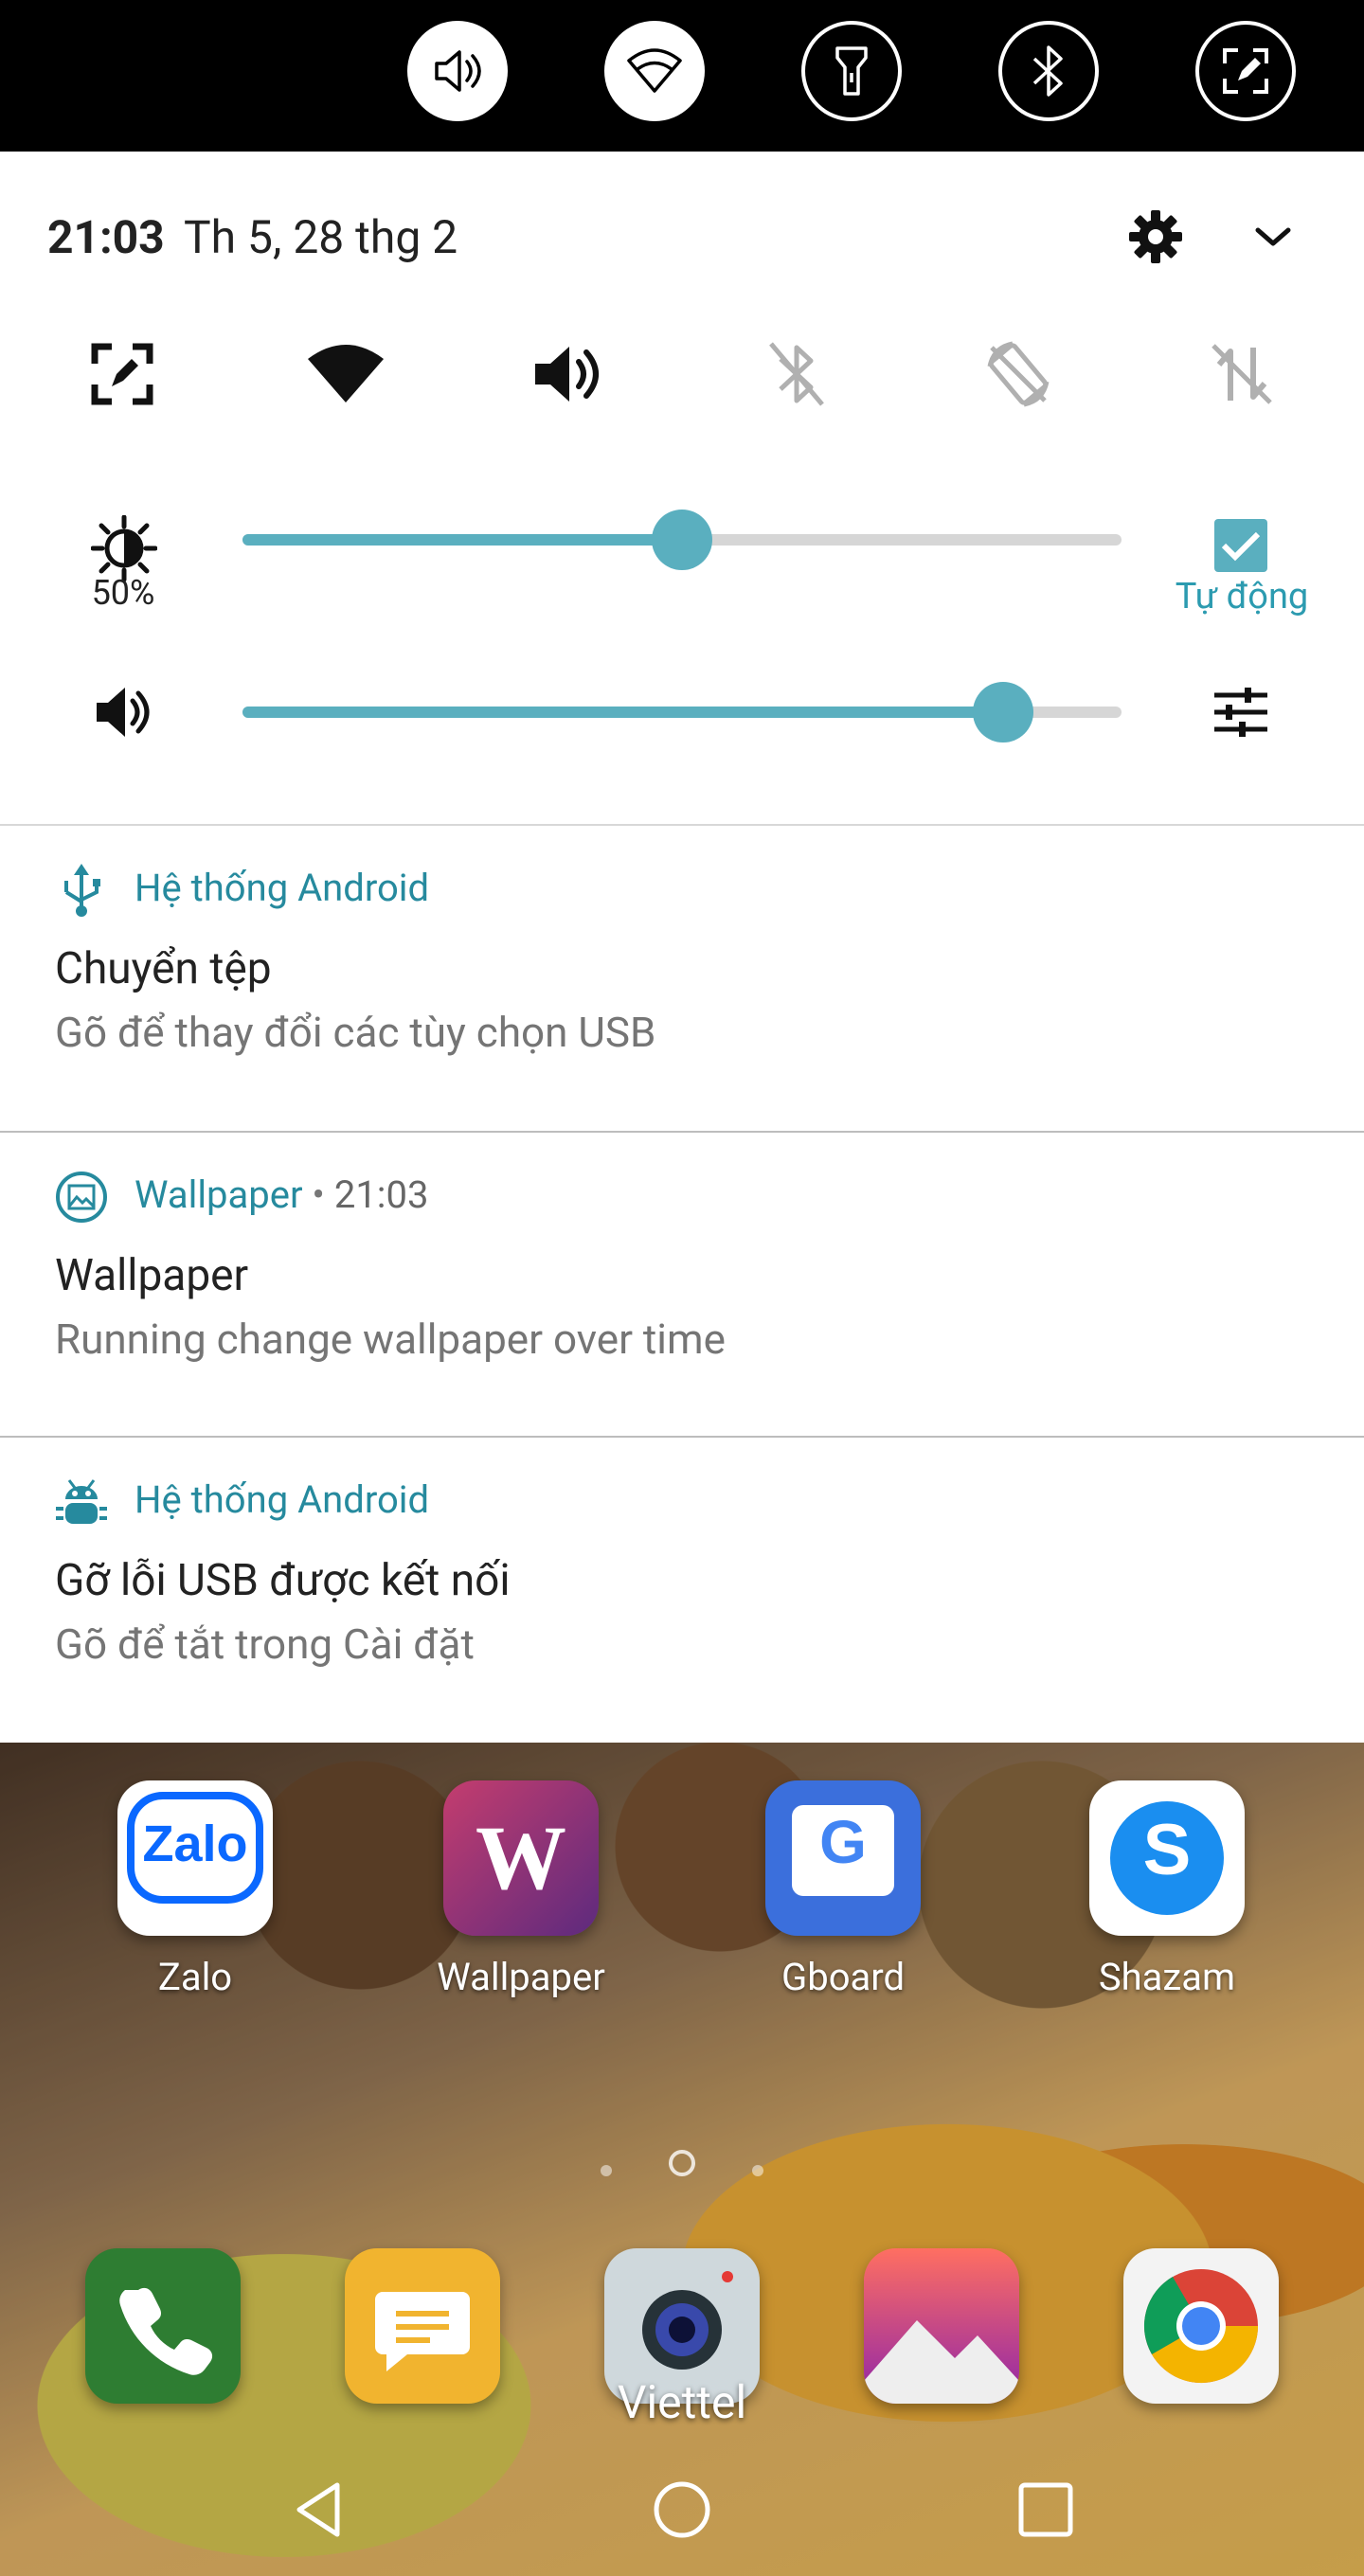 This screenshot has height=2576, width=1364. What do you see at coordinates (124, 548) in the screenshot?
I see `brightness-icon` at bounding box center [124, 548].